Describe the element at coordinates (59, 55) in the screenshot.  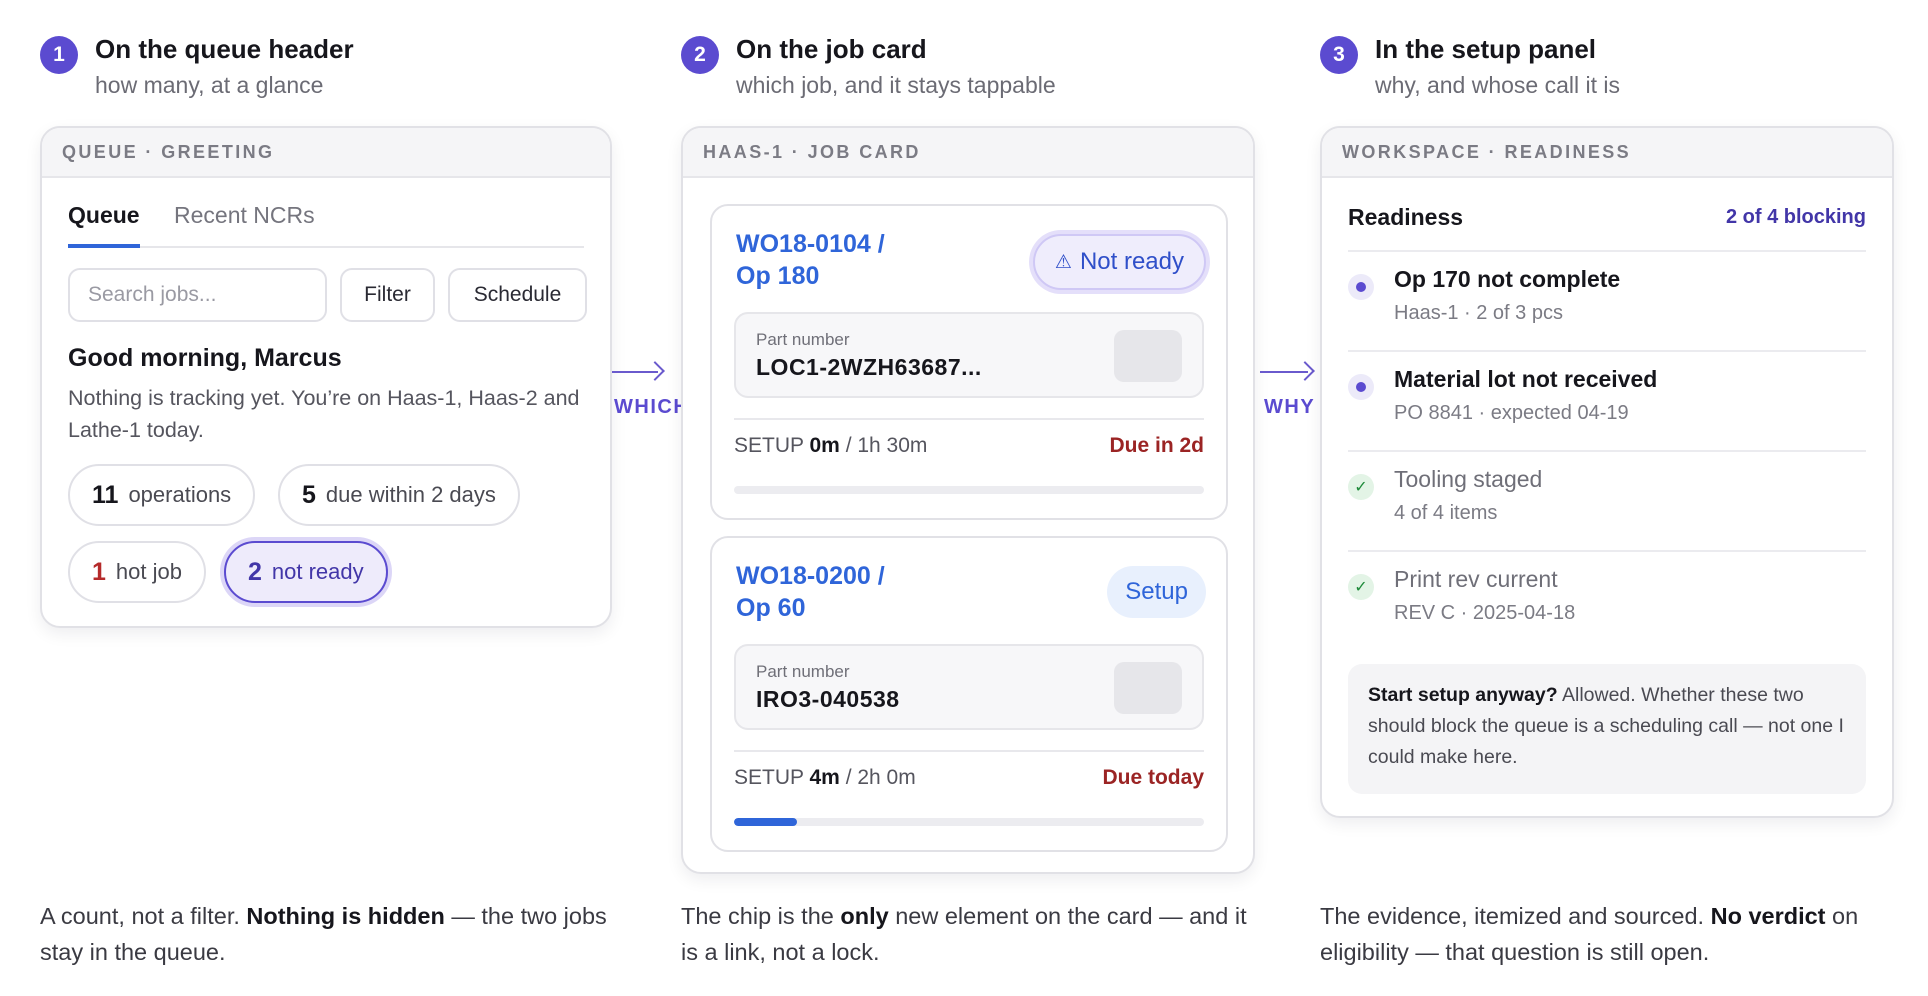
I see `step-number: 1` at that location.